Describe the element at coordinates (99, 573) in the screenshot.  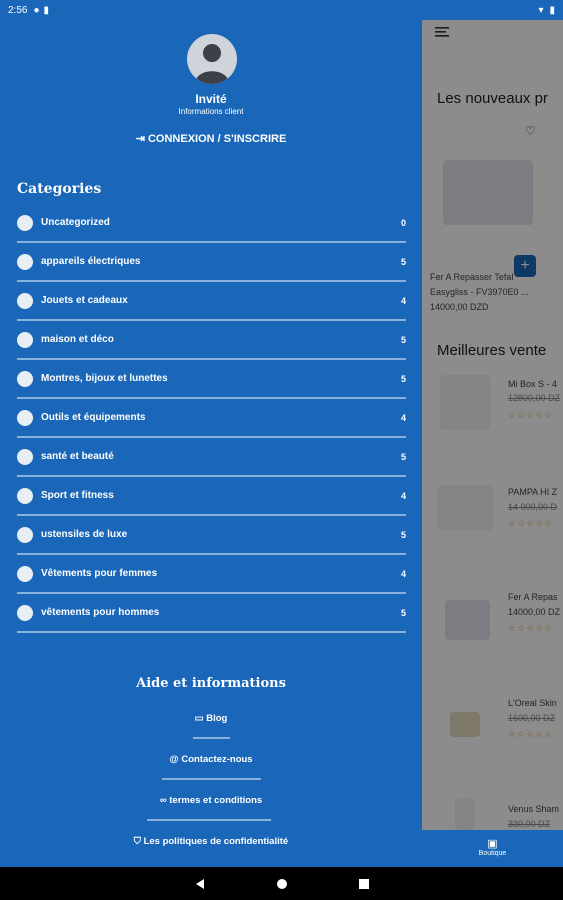
I see `category-label: Vêtements pour femmes` at that location.